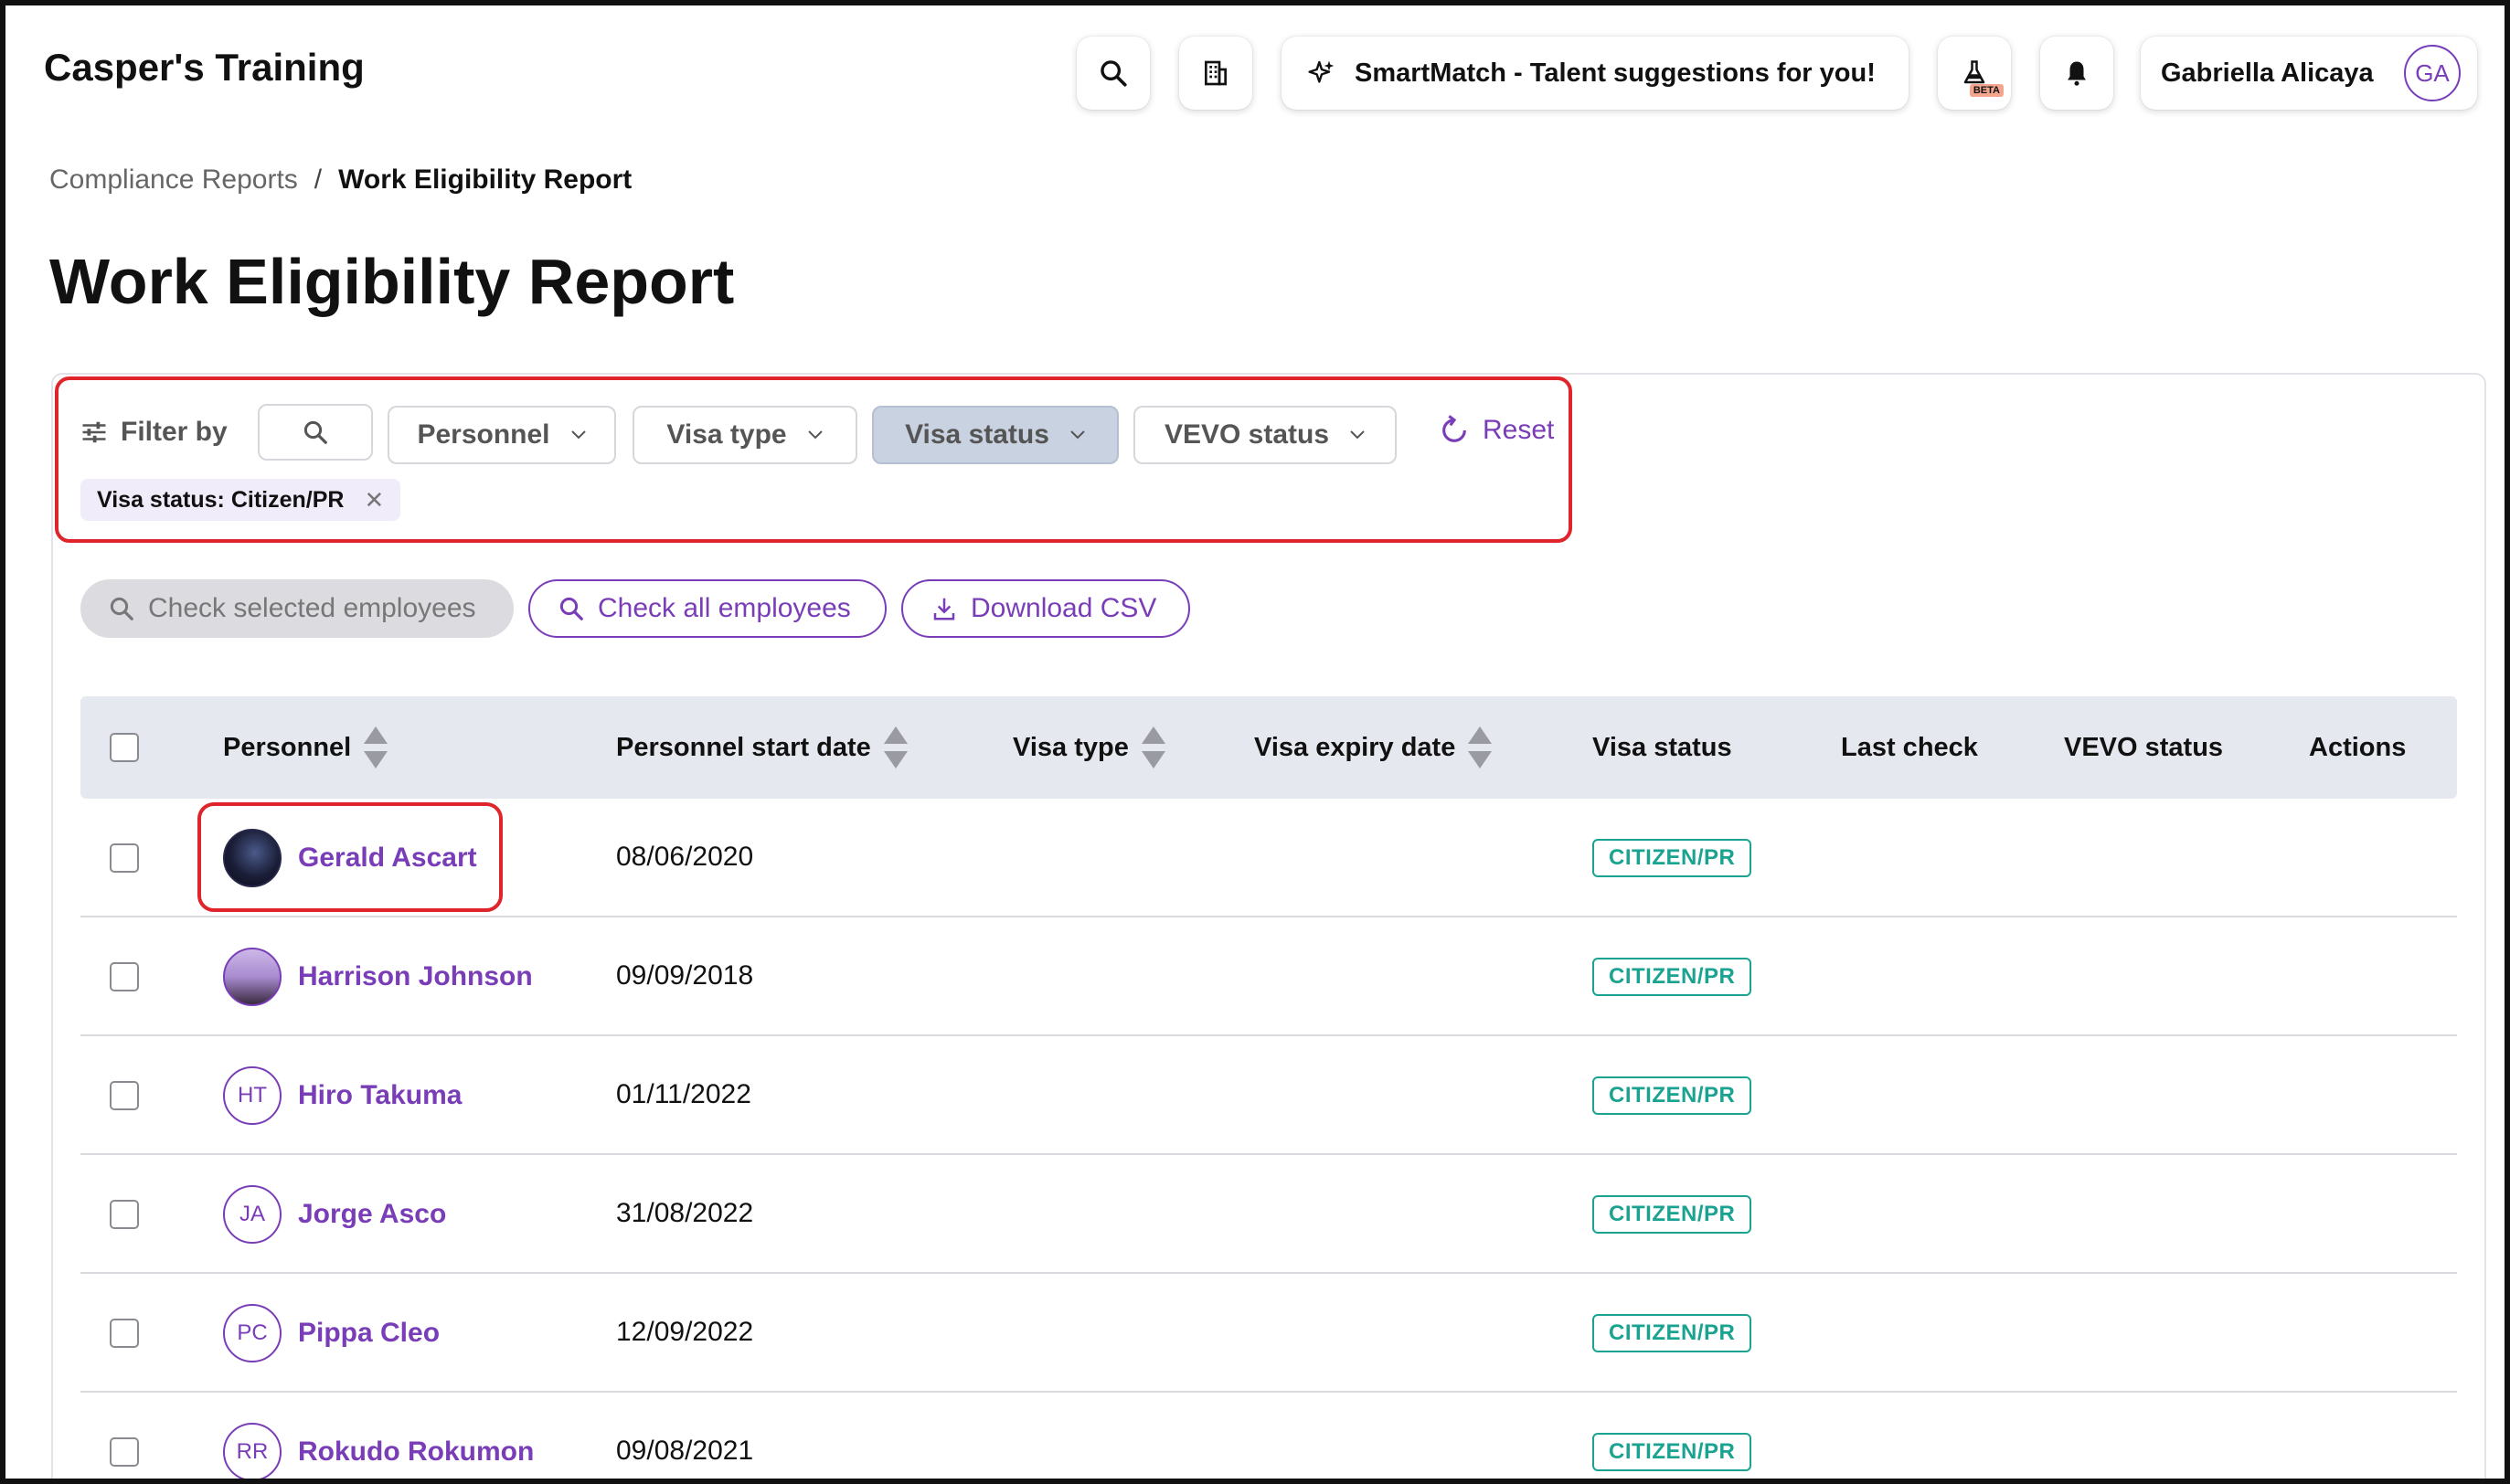  What do you see at coordinates (1615, 73) in the screenshot?
I see `smartmatch-label: SmartMatch - Talent suggestions for you!` at bounding box center [1615, 73].